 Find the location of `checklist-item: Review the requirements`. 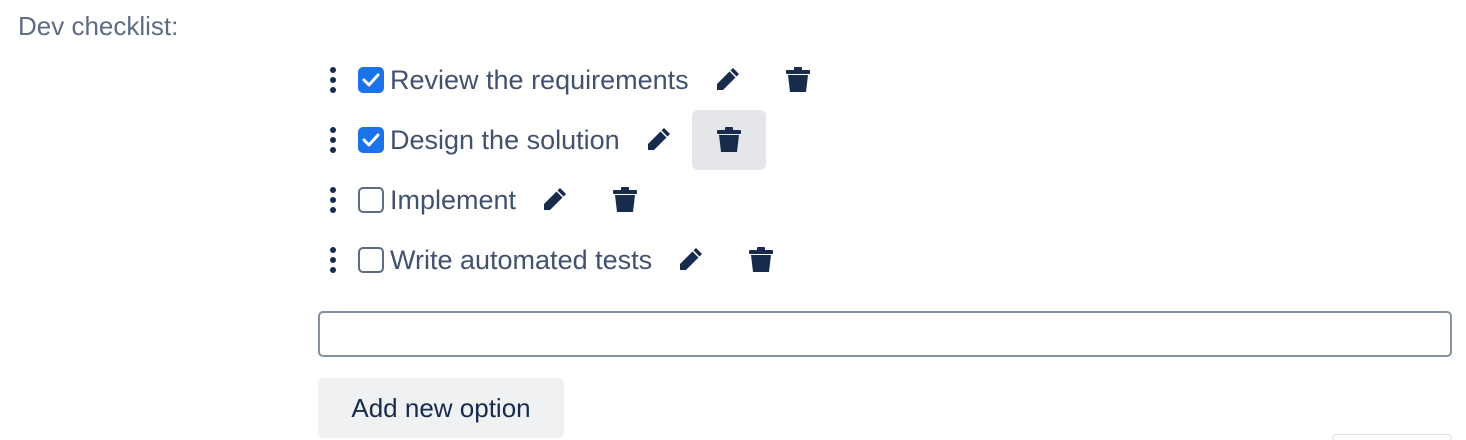

checklist-item: Review the requirements is located at coordinates (888, 80).